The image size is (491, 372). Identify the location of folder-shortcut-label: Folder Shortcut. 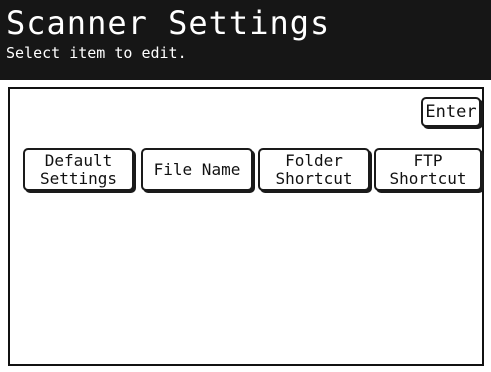
(314, 169).